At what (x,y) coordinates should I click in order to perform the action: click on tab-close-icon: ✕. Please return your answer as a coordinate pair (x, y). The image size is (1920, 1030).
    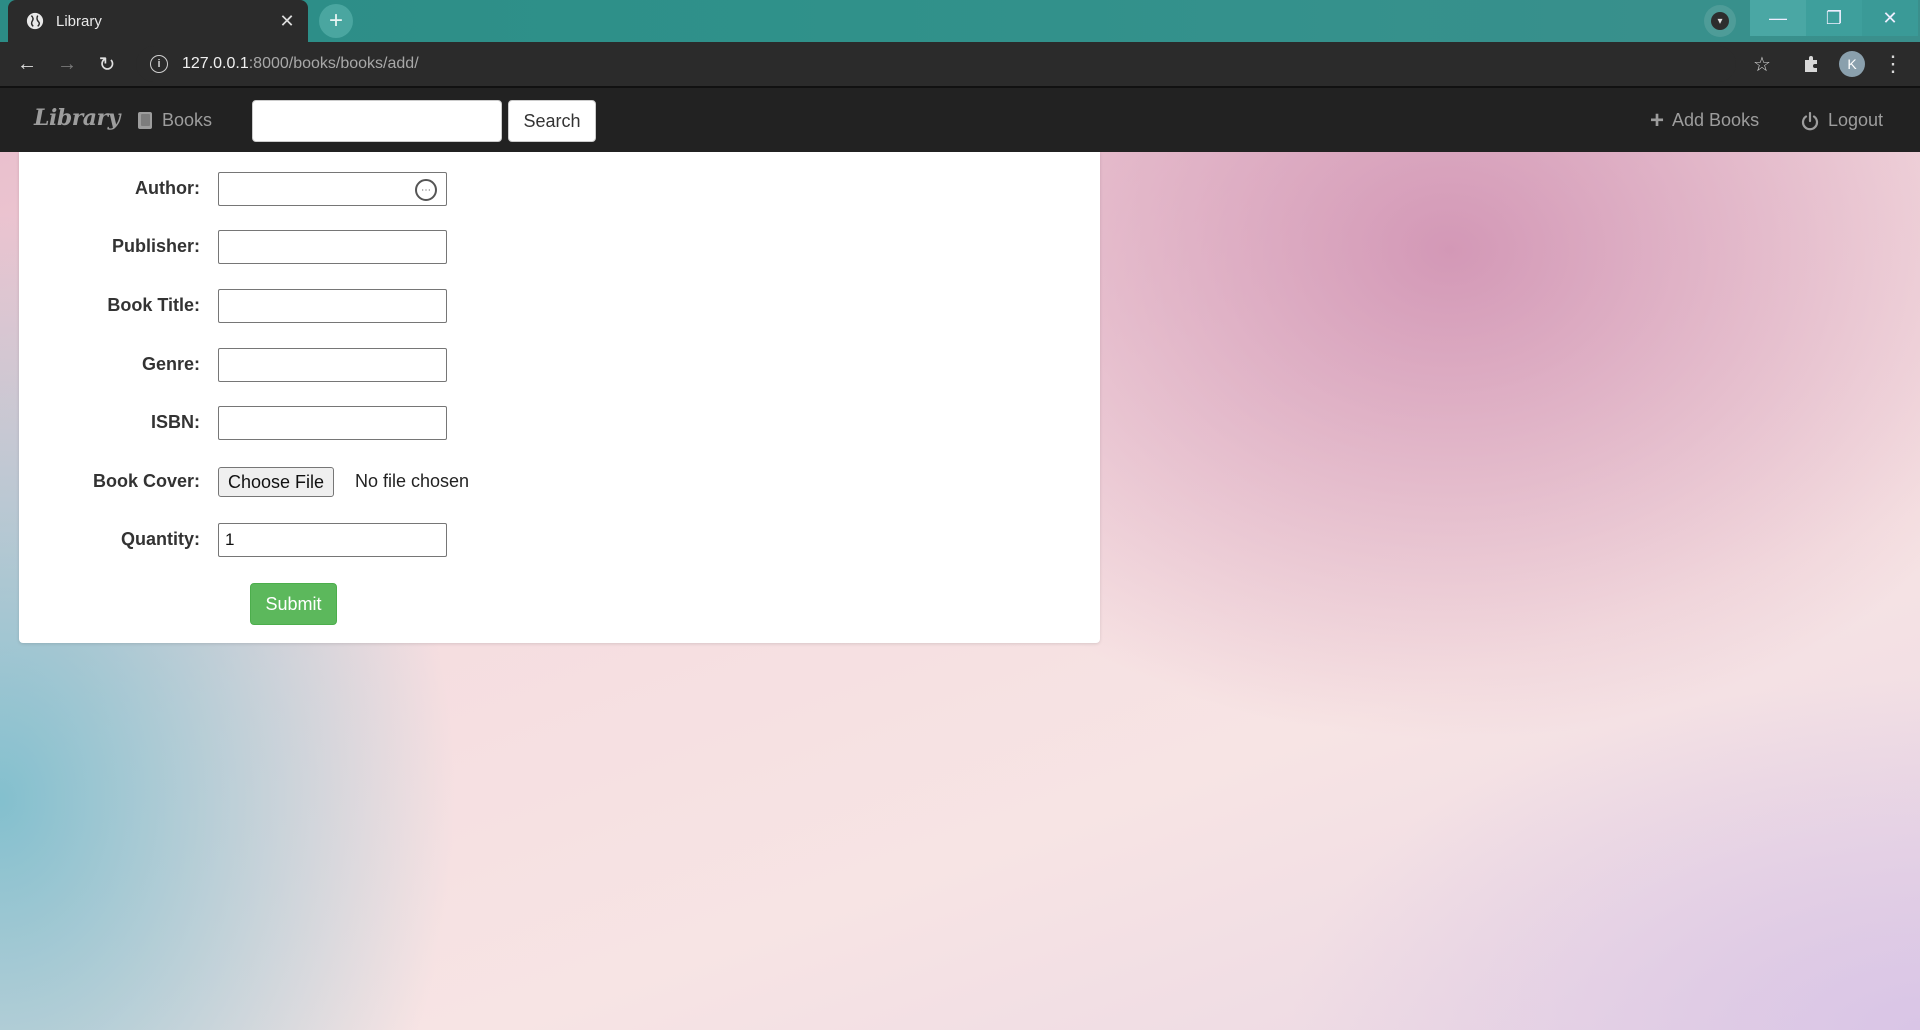
    Looking at the image, I should click on (287, 21).